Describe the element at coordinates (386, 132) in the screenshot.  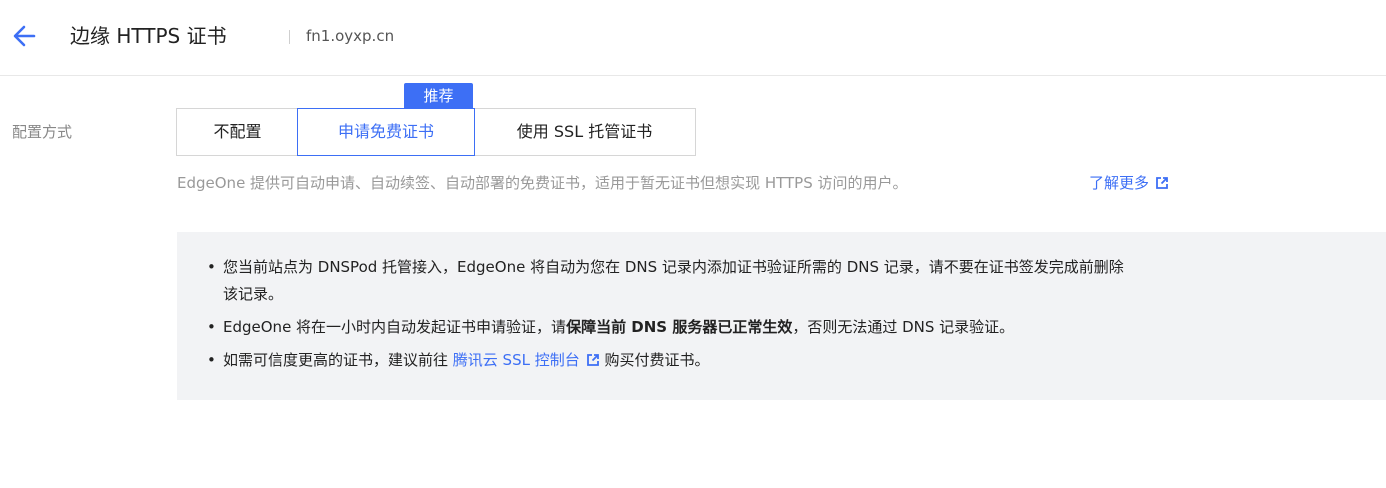
I see `option-free-certificate: 申请免费证书` at that location.